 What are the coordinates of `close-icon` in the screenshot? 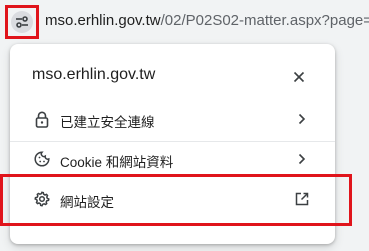 It's located at (299, 77).